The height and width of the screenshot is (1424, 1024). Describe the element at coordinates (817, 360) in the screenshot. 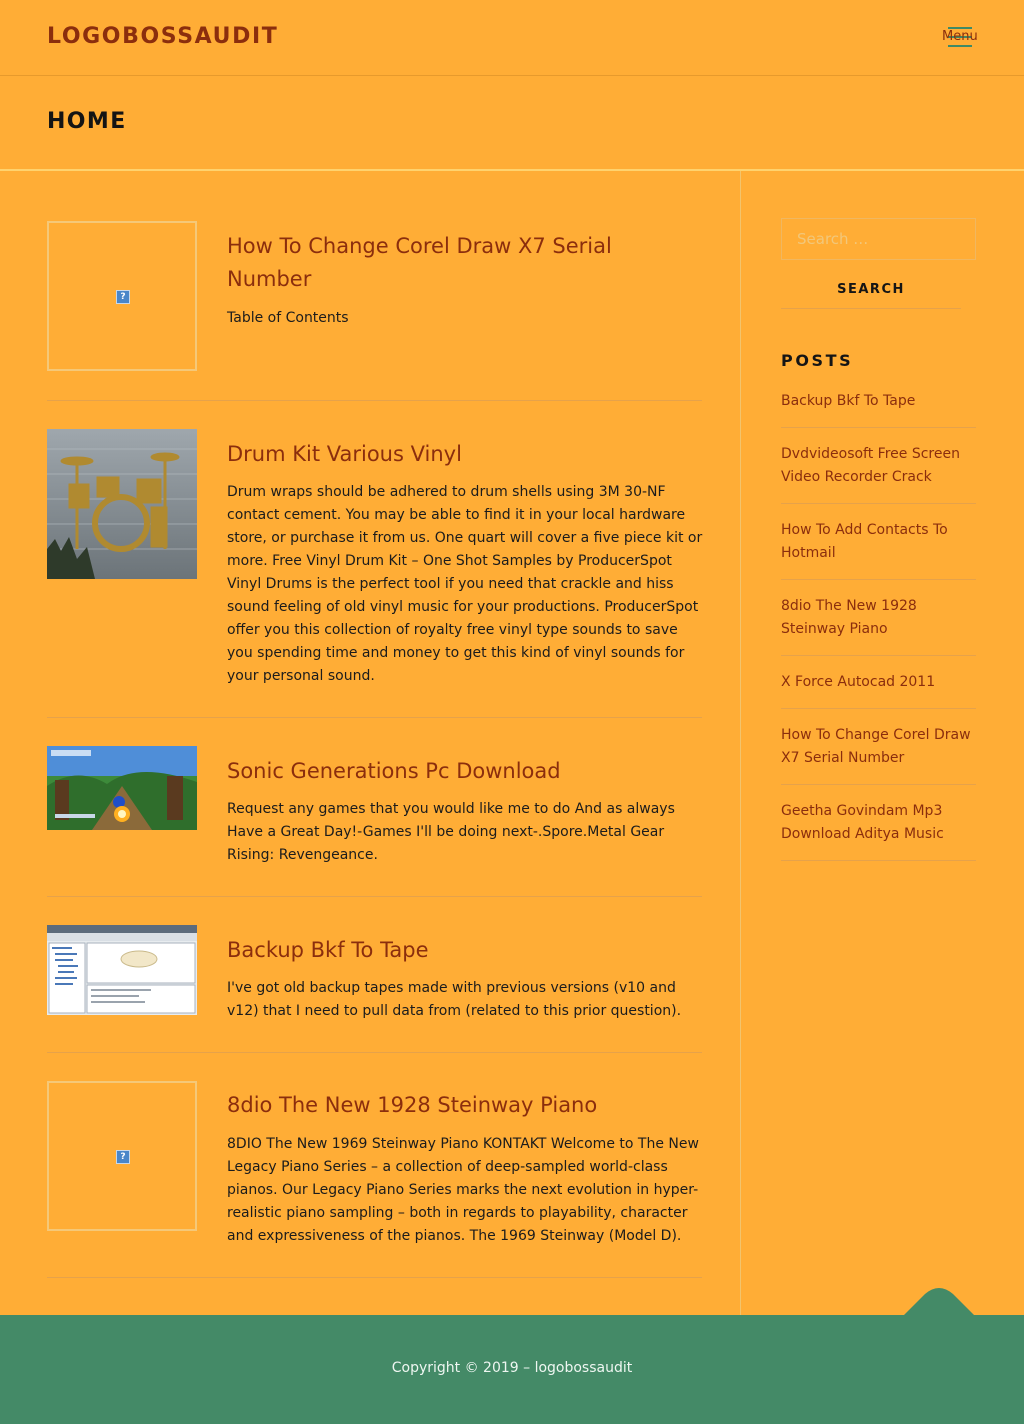

I see `posts-widget-title: POSTS` at that location.